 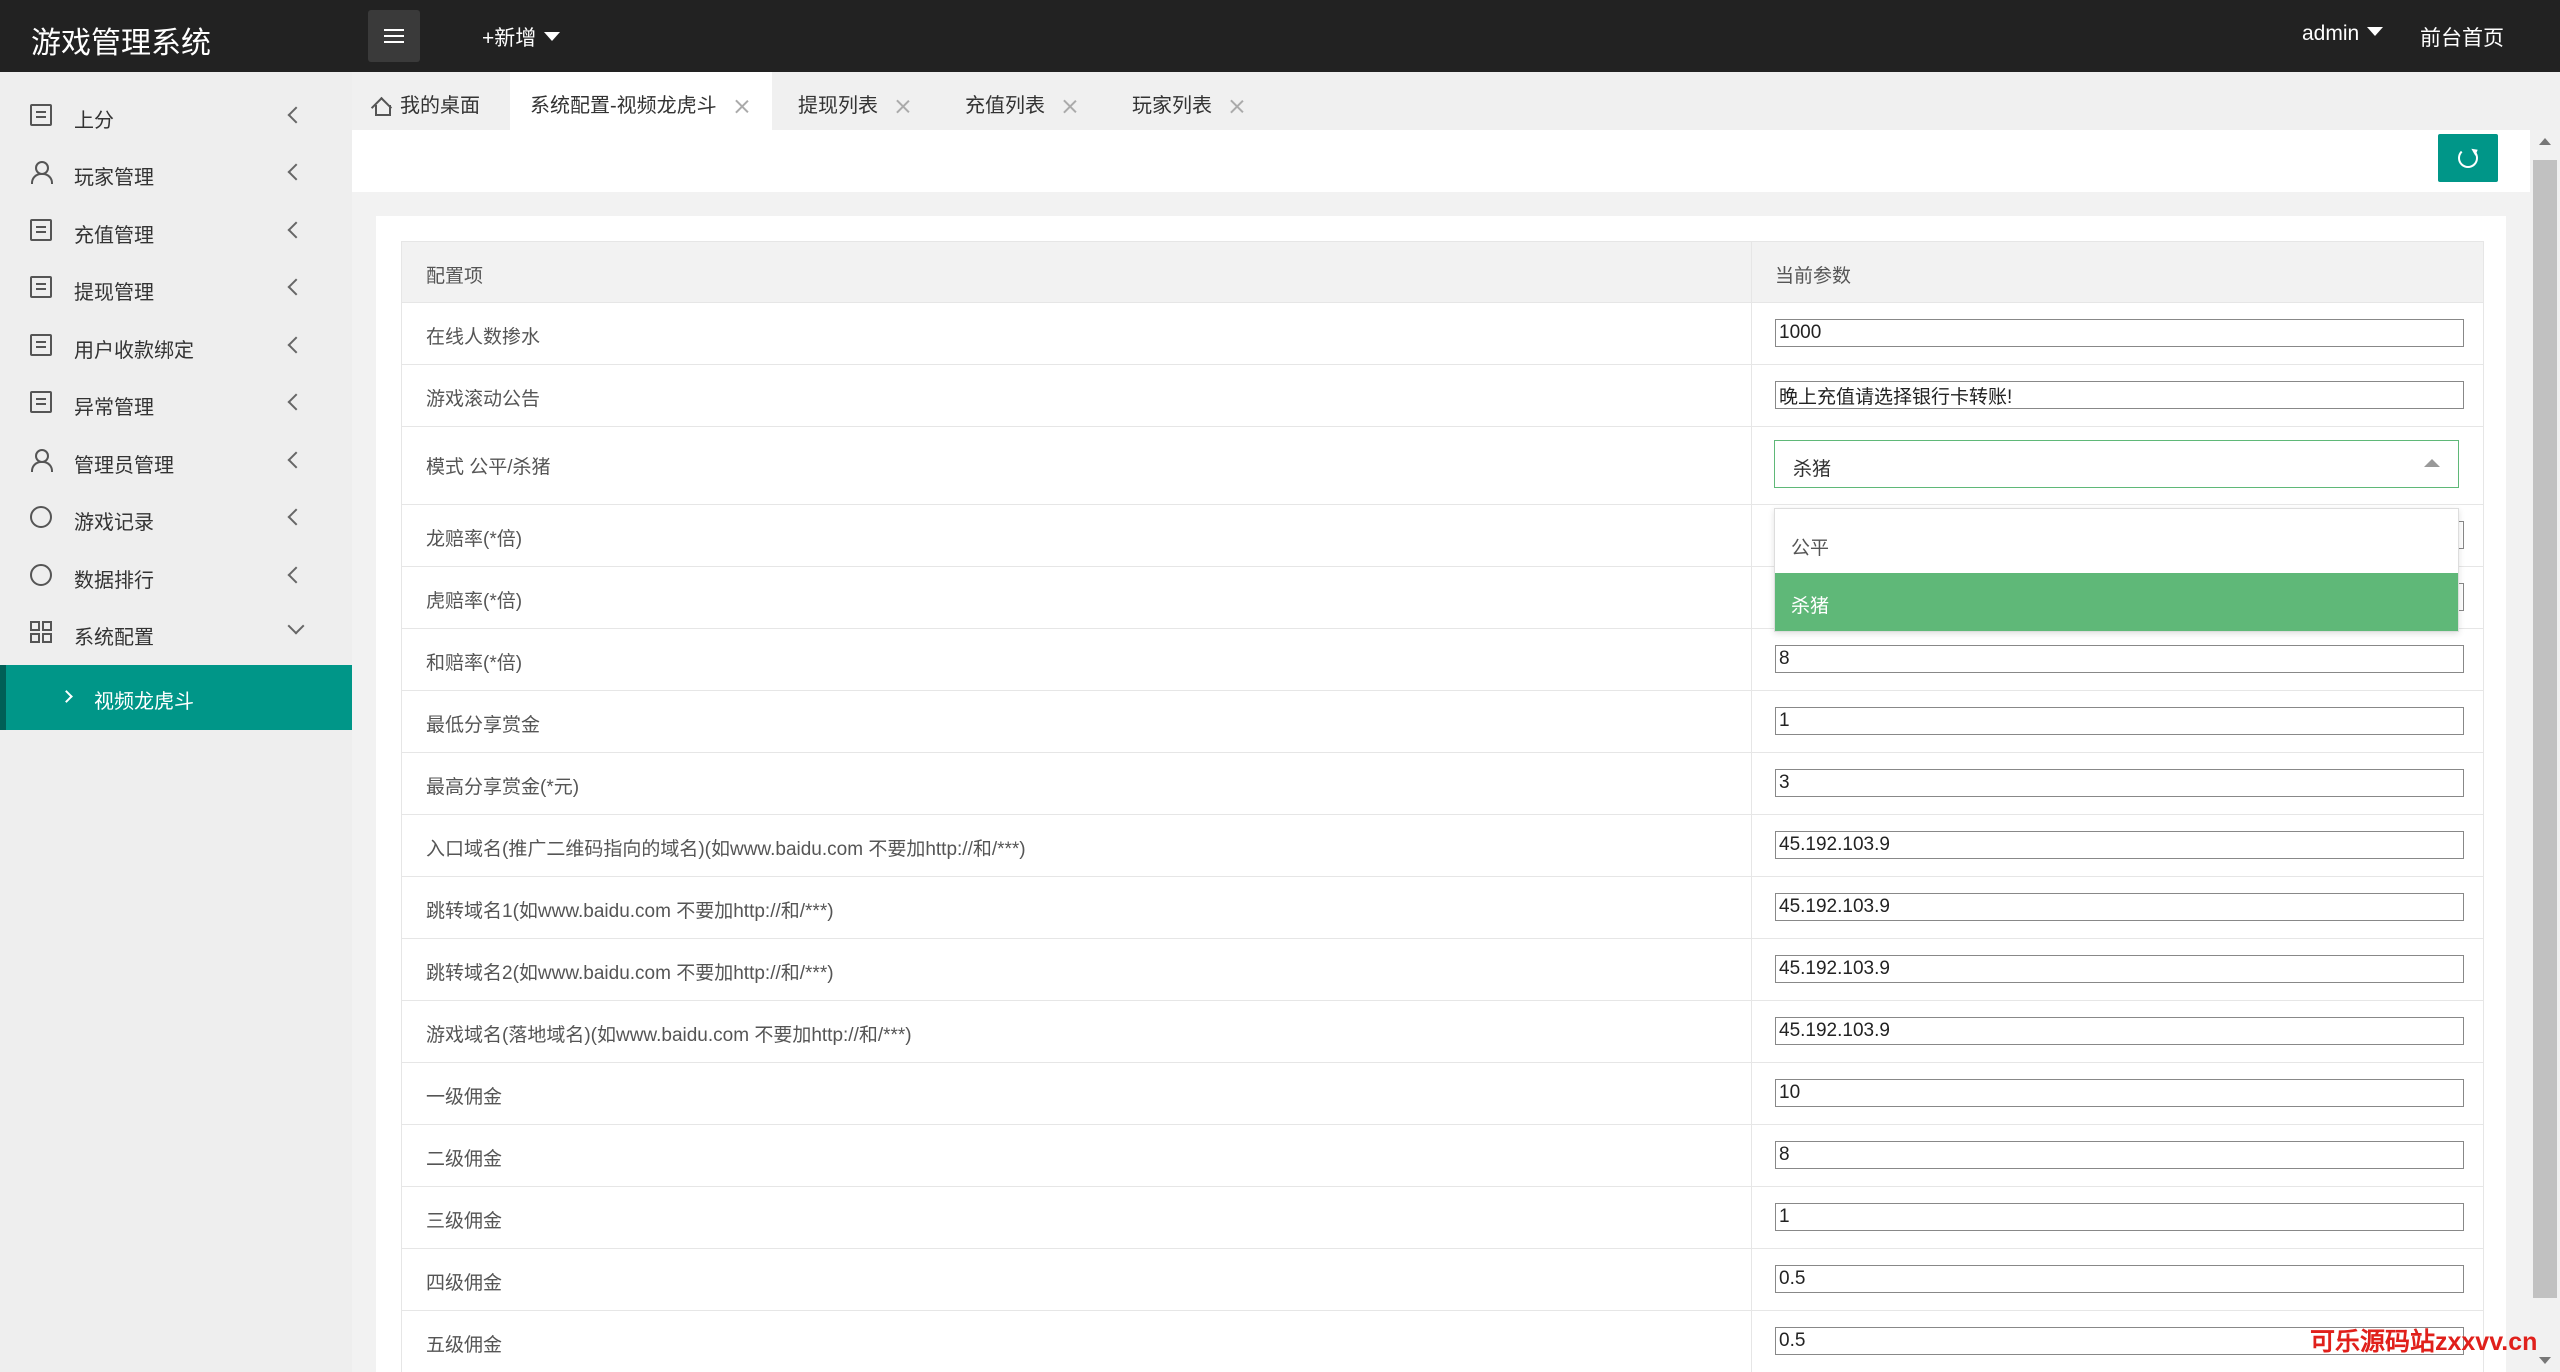 I want to click on app-title: 游戏管理系统, so click(x=121, y=43).